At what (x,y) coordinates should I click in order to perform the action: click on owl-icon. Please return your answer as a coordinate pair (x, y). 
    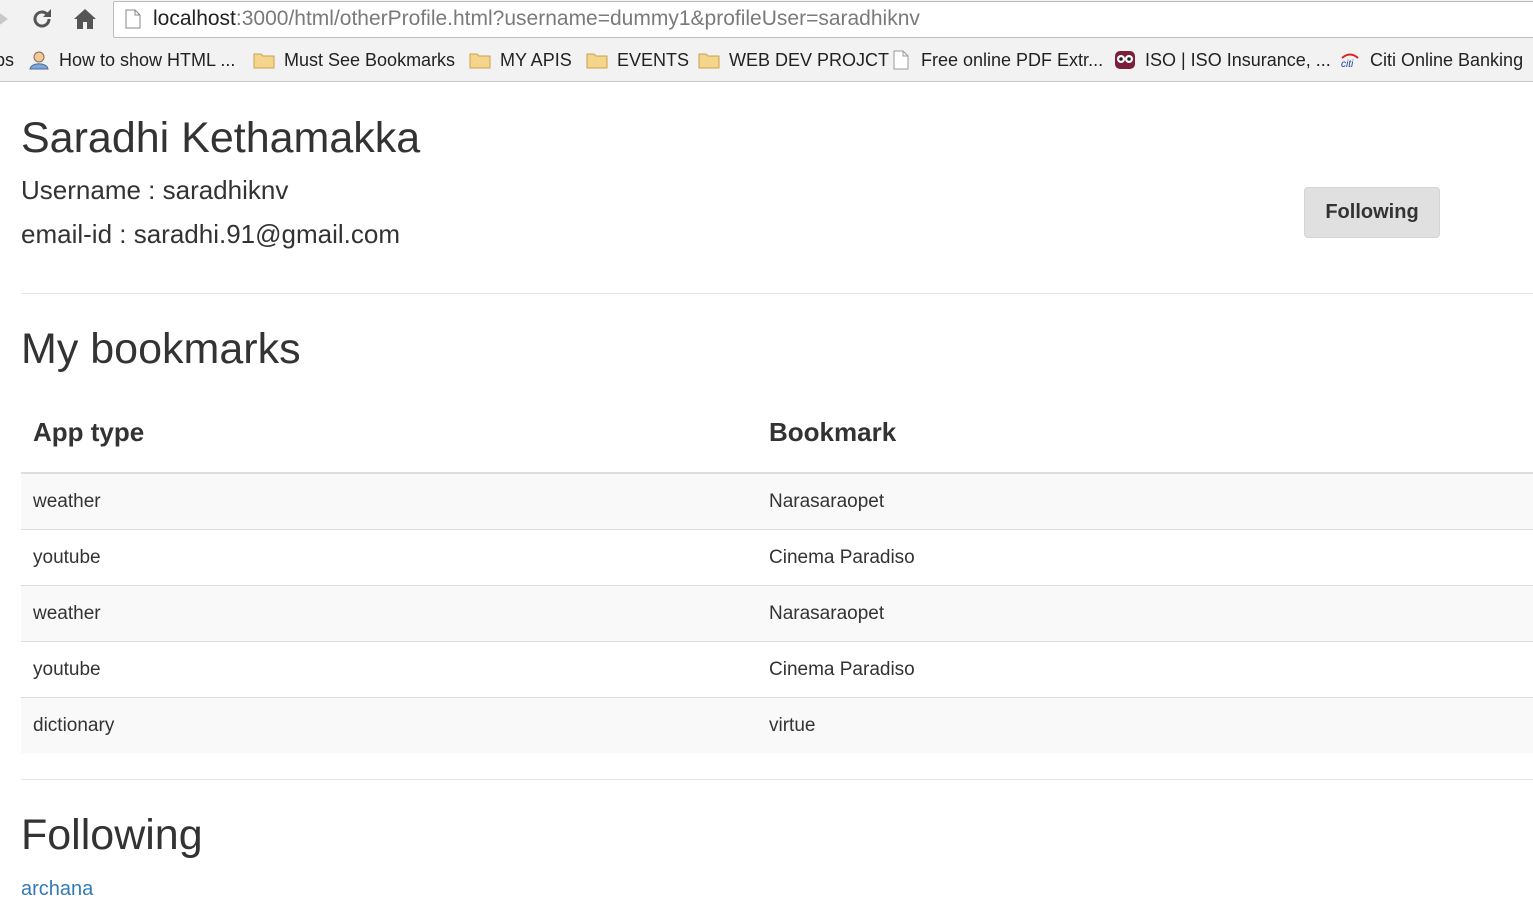
    Looking at the image, I should click on (1125, 60).